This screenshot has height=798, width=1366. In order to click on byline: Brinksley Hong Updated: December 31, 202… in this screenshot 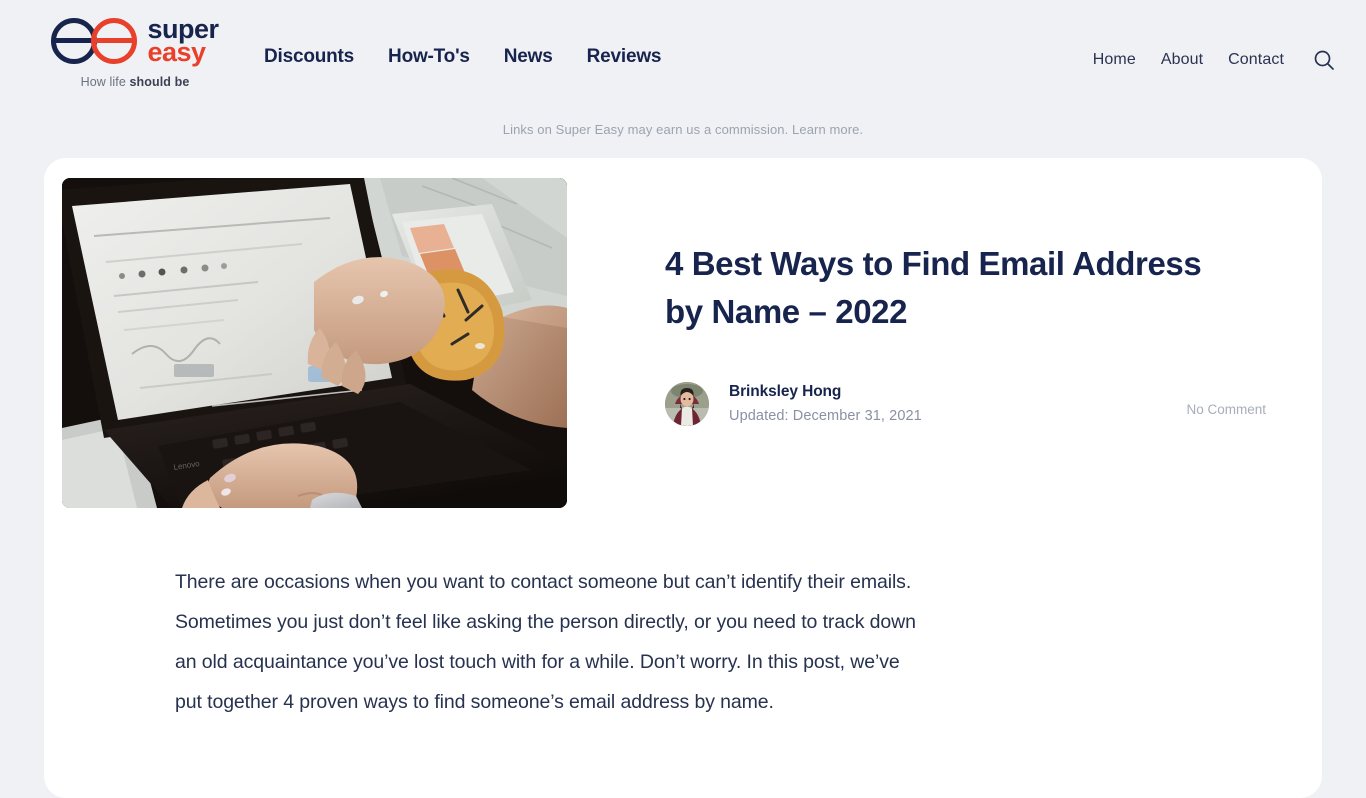, I will do `click(965, 403)`.